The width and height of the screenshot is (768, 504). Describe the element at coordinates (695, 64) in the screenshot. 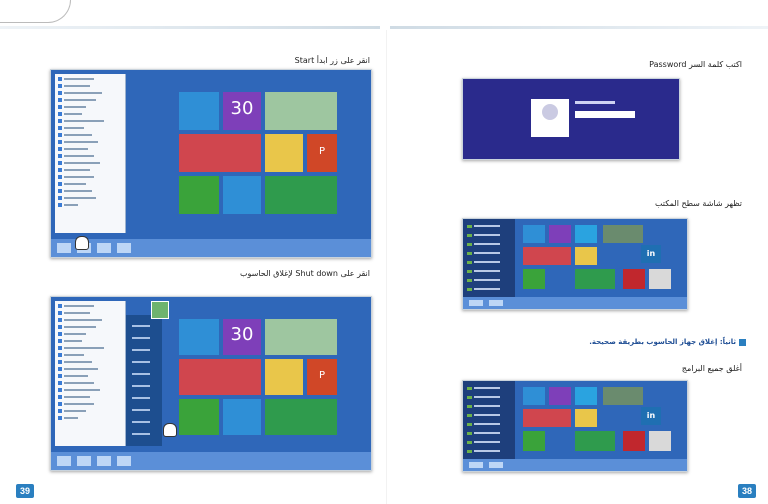

I see `right-step1-caption: اكتب كلمة السر Password` at that location.